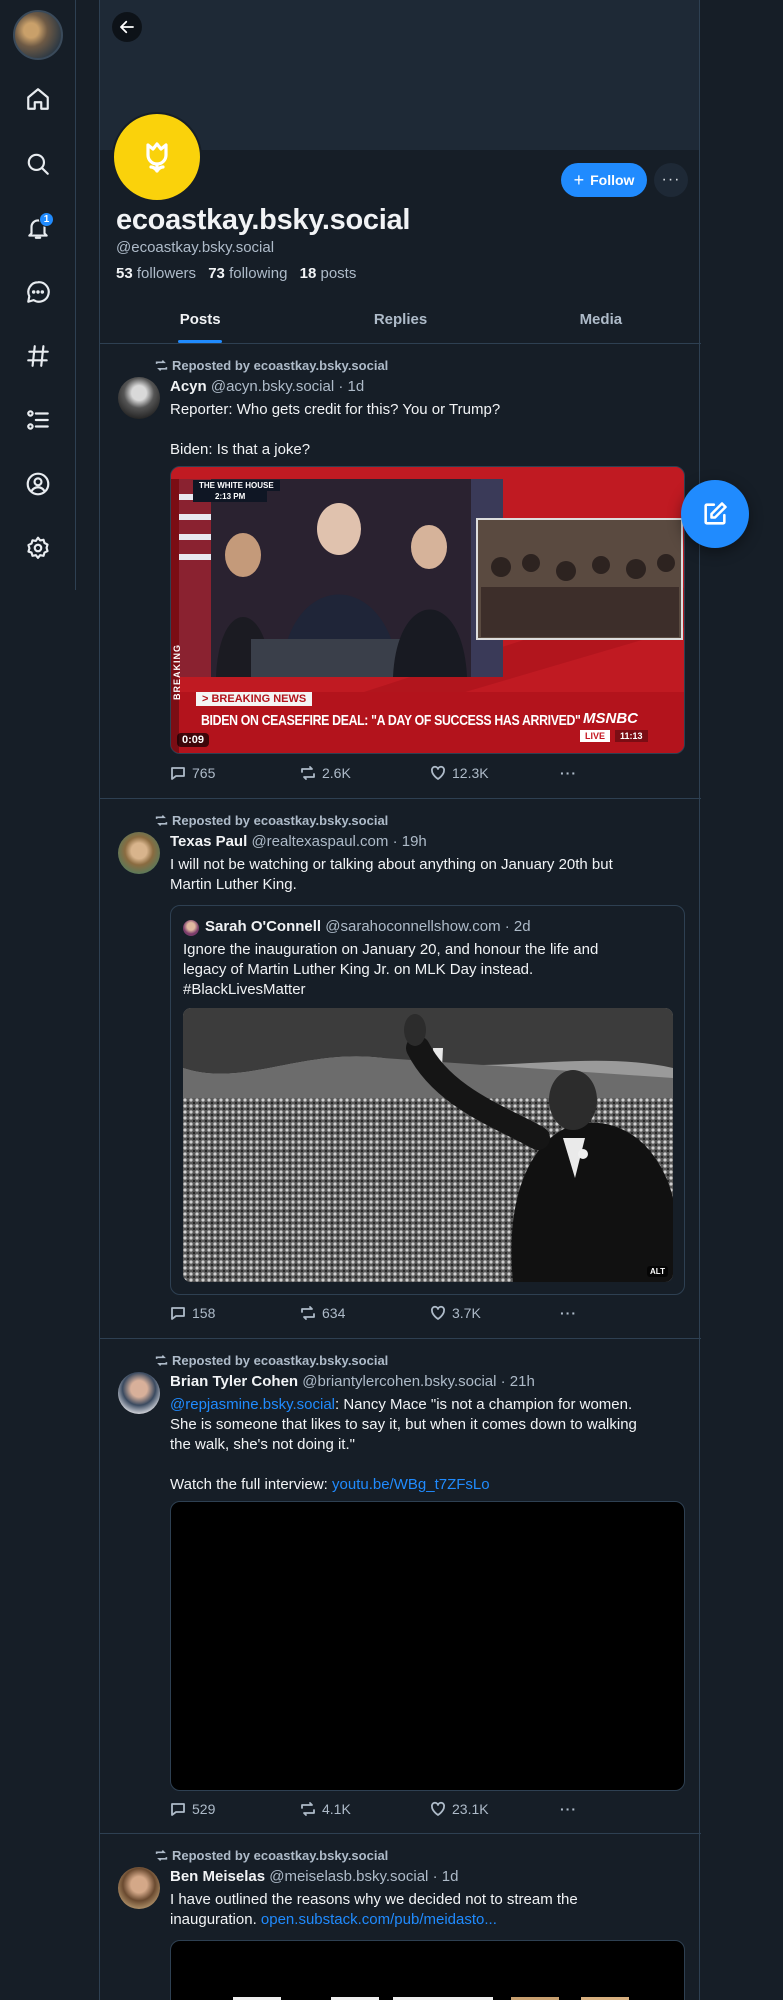 The image size is (783, 2000). Describe the element at coordinates (612, 180) in the screenshot. I see `follow-label: Follow` at that location.